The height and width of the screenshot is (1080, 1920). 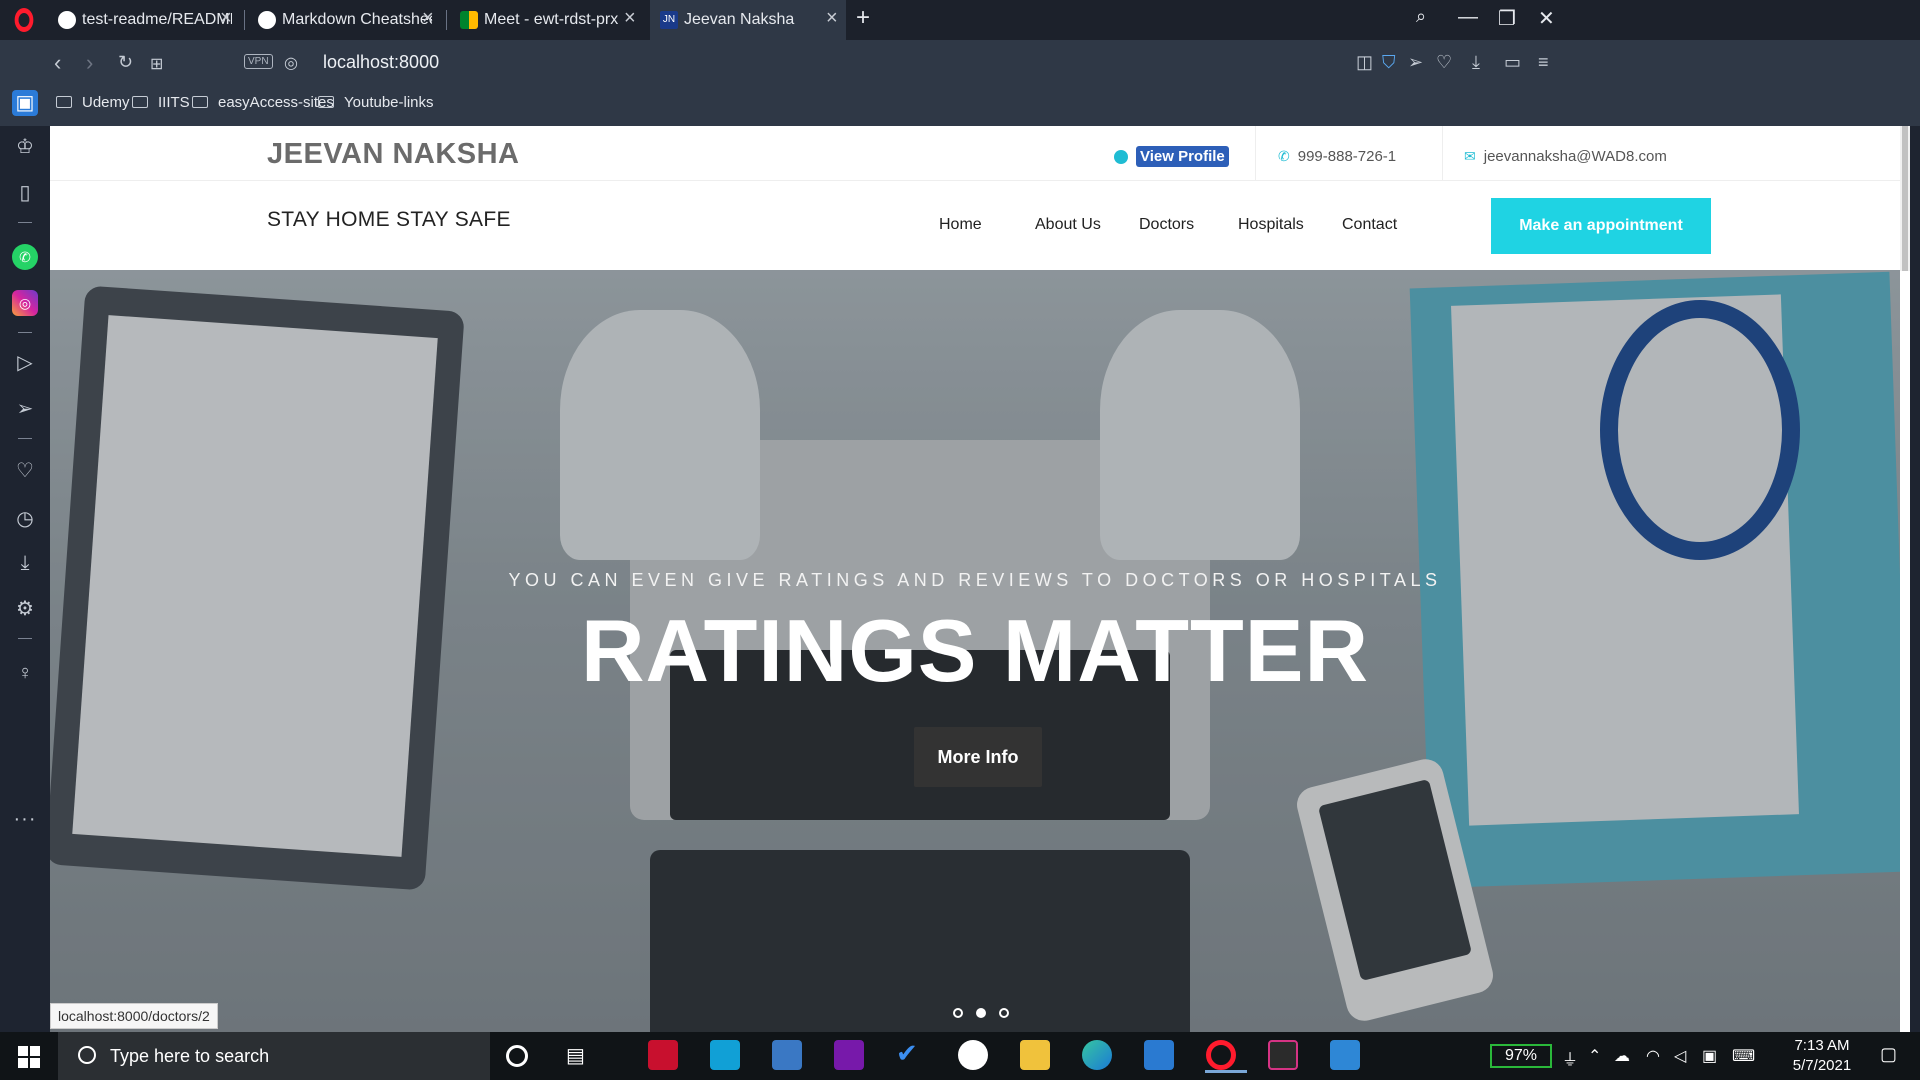 What do you see at coordinates (1822, 1056) in the screenshot?
I see `system-clock: 7:13 AM 5/7/2021` at bounding box center [1822, 1056].